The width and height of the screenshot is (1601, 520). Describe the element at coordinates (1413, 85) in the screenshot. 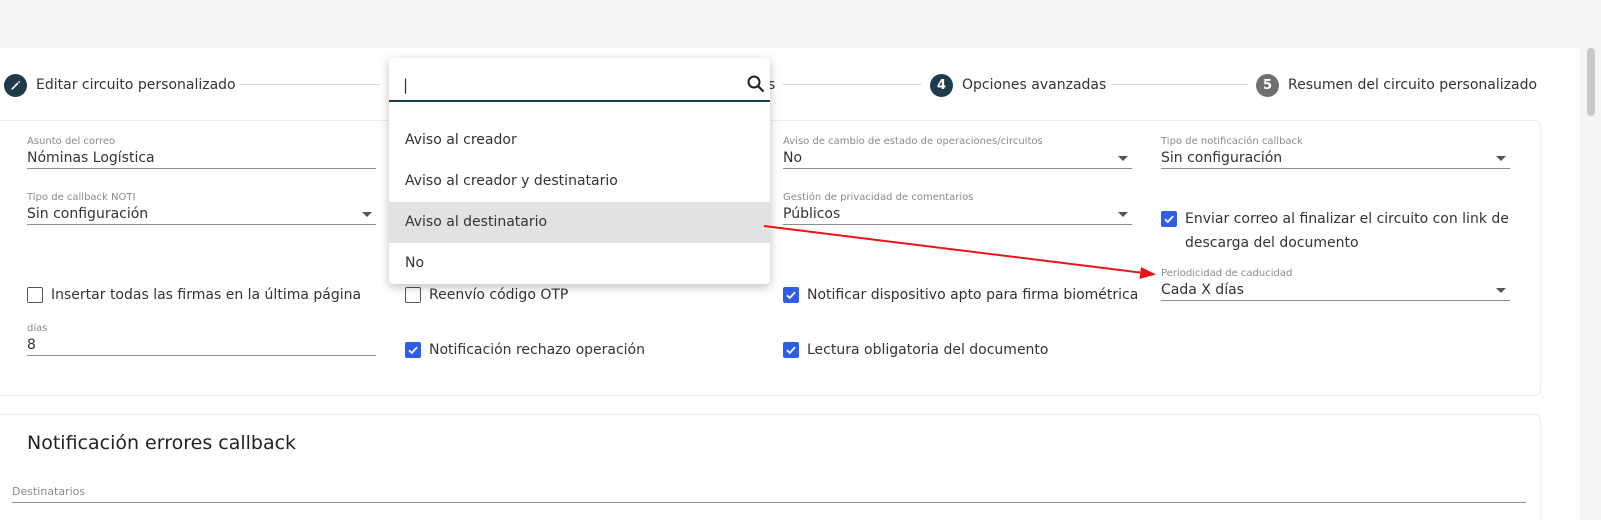

I see `step-label: Resumen del circuito personalizado` at that location.